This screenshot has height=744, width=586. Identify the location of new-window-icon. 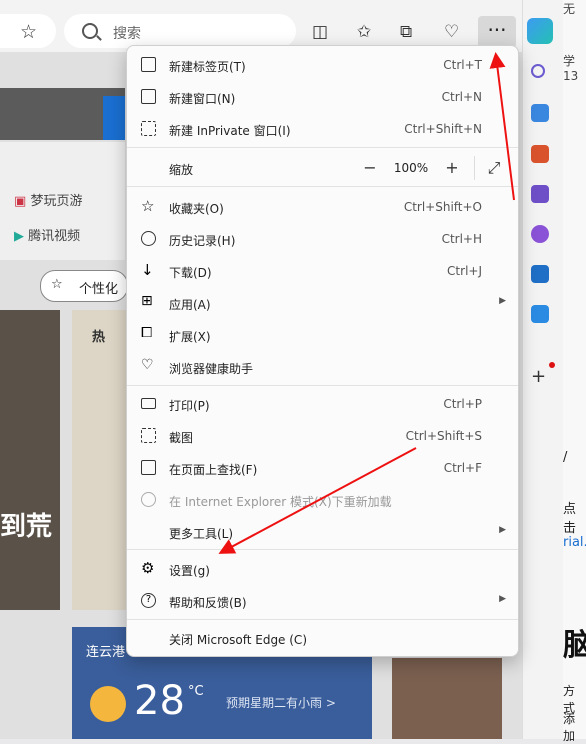
(148, 96).